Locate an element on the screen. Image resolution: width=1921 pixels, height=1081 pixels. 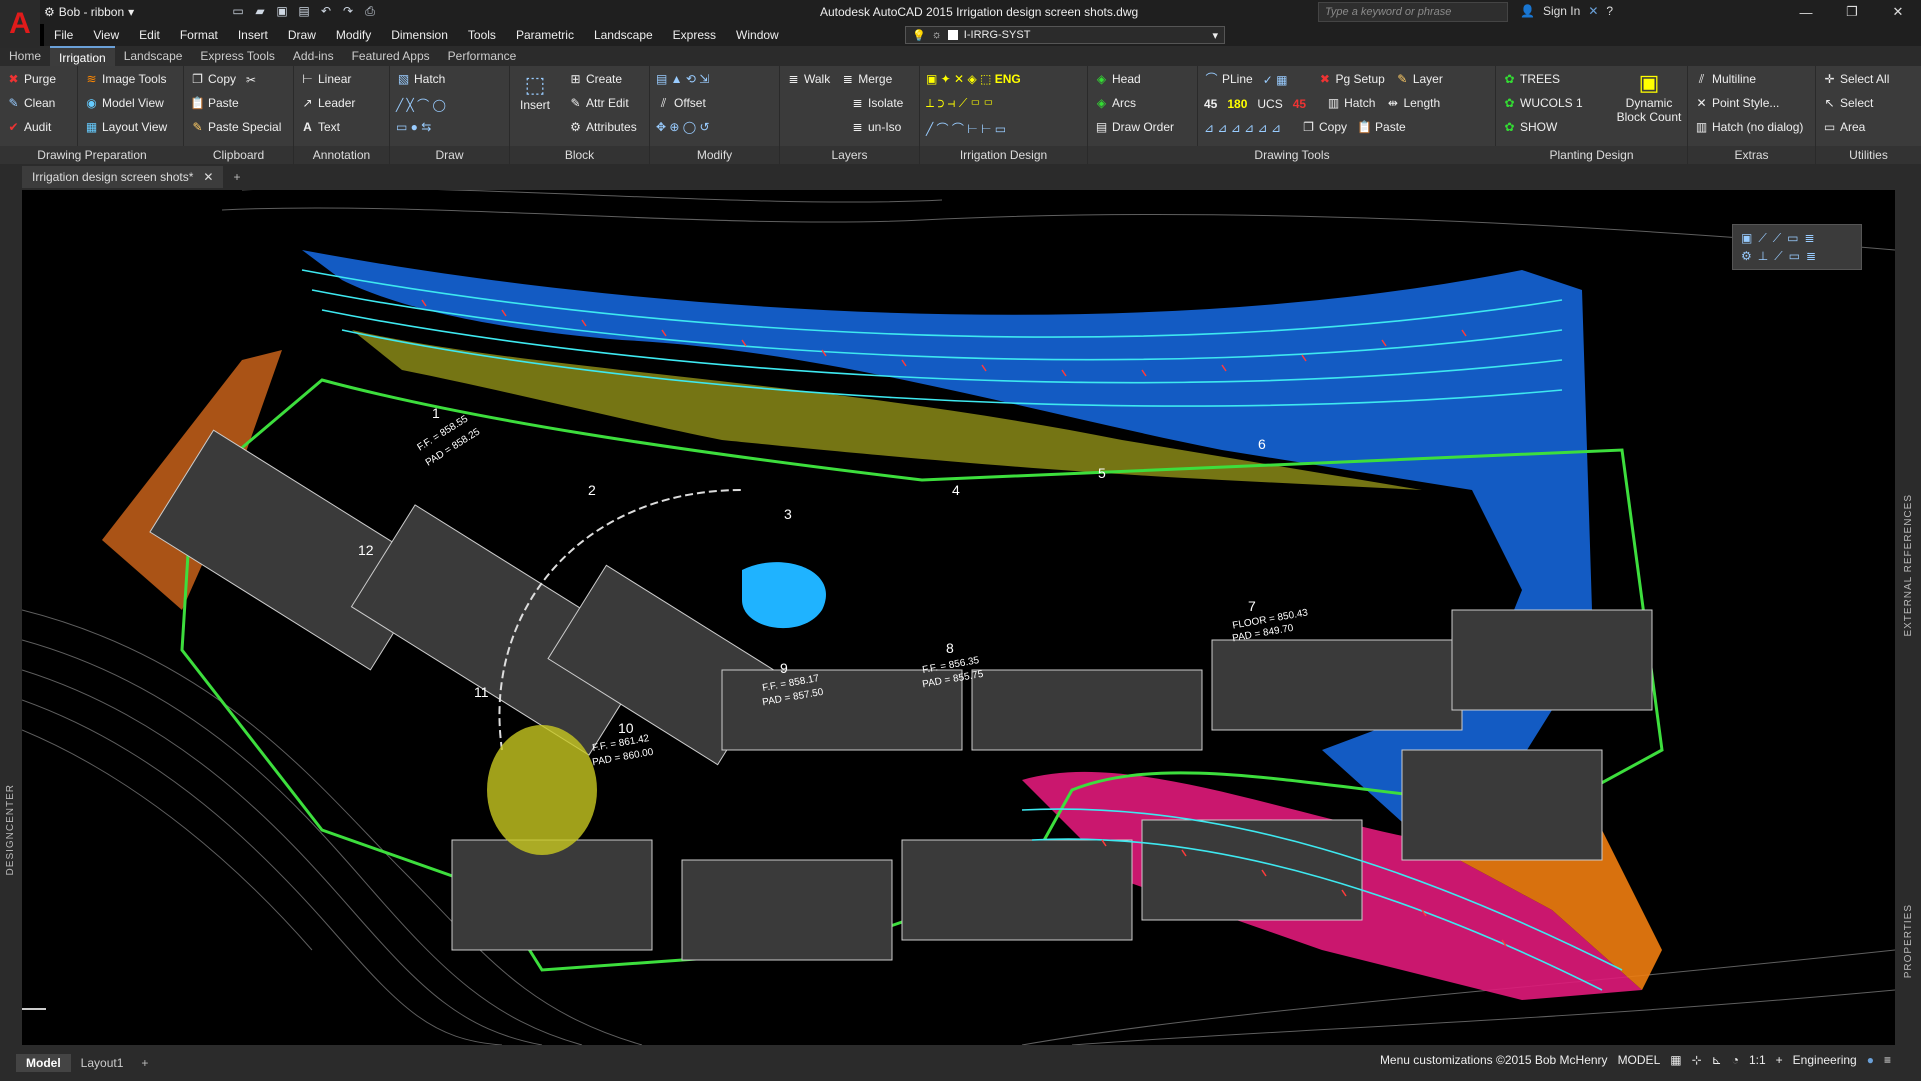
autocad-logo-icon: A is located at coordinates (20, 24).